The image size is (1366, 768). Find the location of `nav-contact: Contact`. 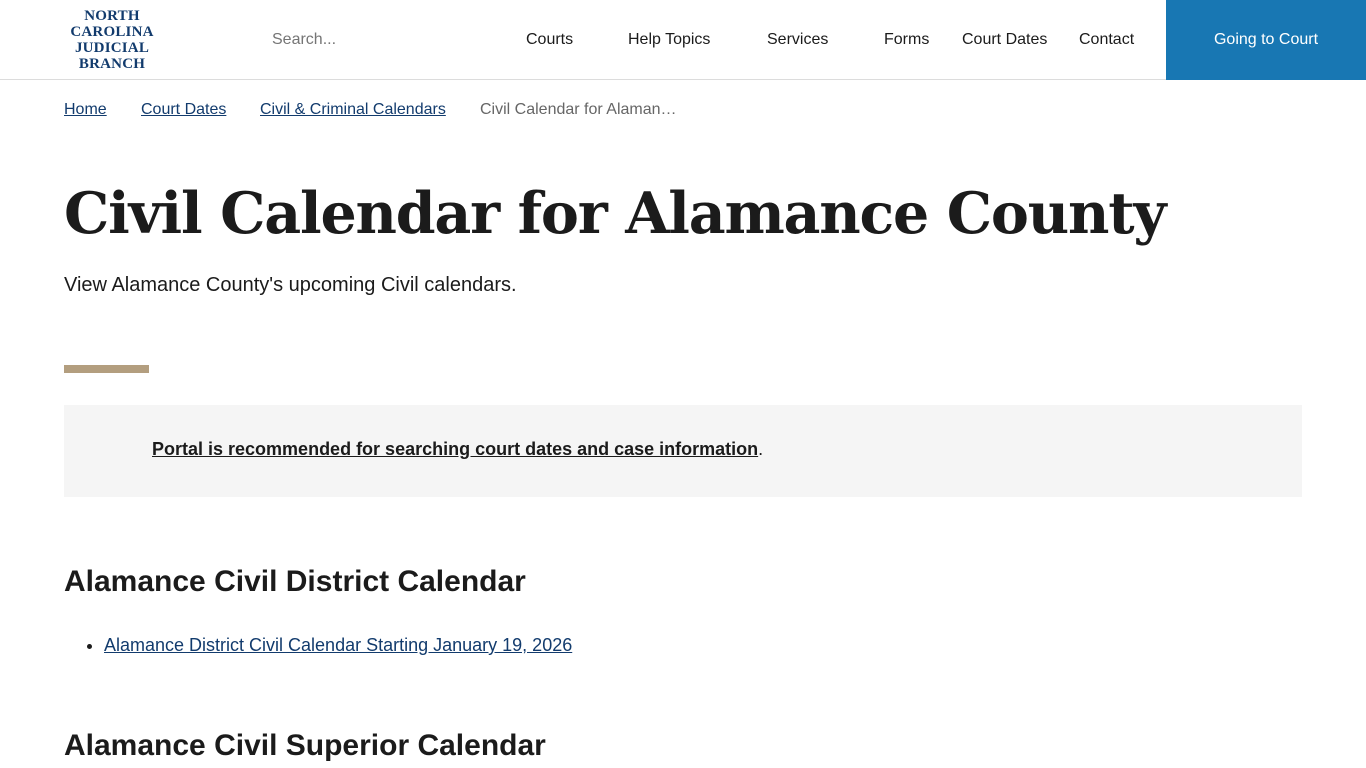

nav-contact: Contact is located at coordinates (1106, 39).